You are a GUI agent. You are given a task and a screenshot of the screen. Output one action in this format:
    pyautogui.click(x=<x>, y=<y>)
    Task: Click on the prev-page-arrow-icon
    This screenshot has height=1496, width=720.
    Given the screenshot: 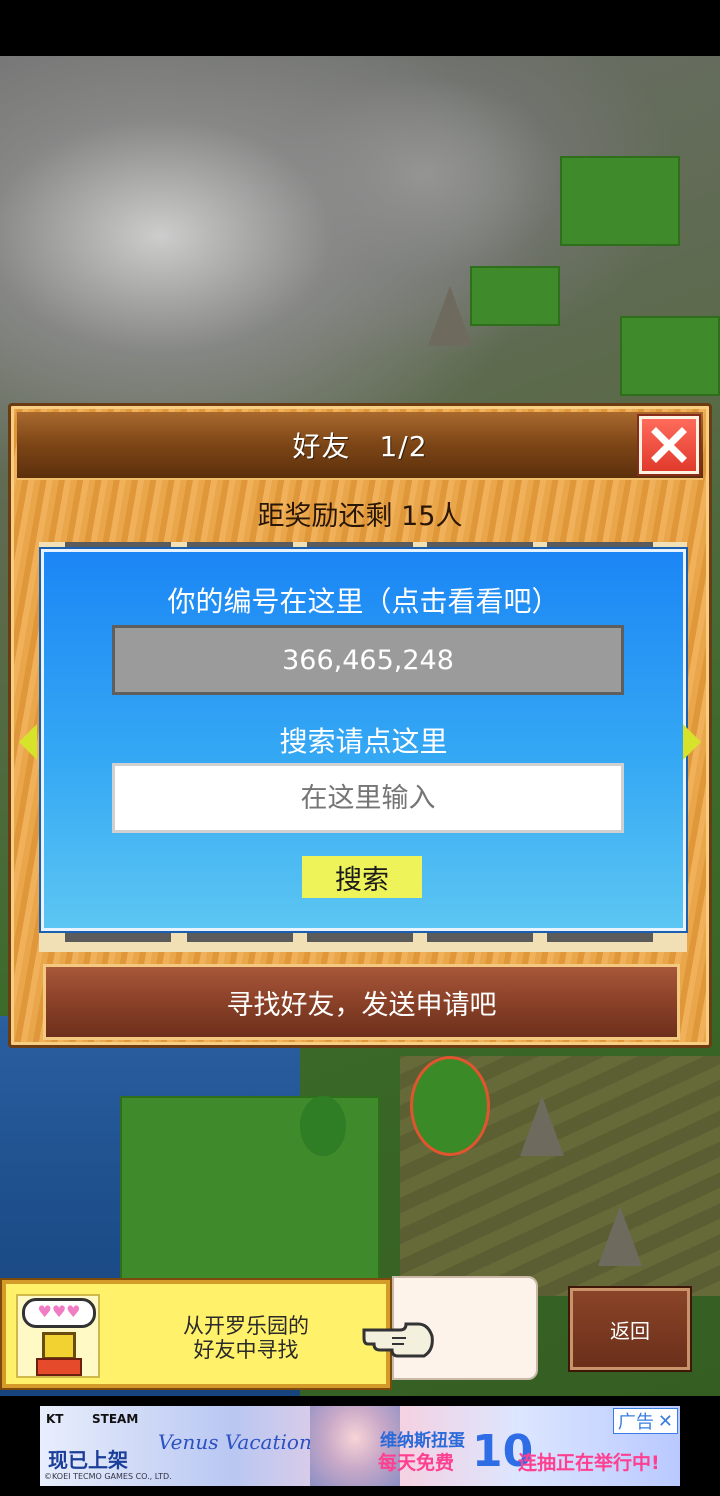 What is the action you would take?
    pyautogui.click(x=28, y=742)
    